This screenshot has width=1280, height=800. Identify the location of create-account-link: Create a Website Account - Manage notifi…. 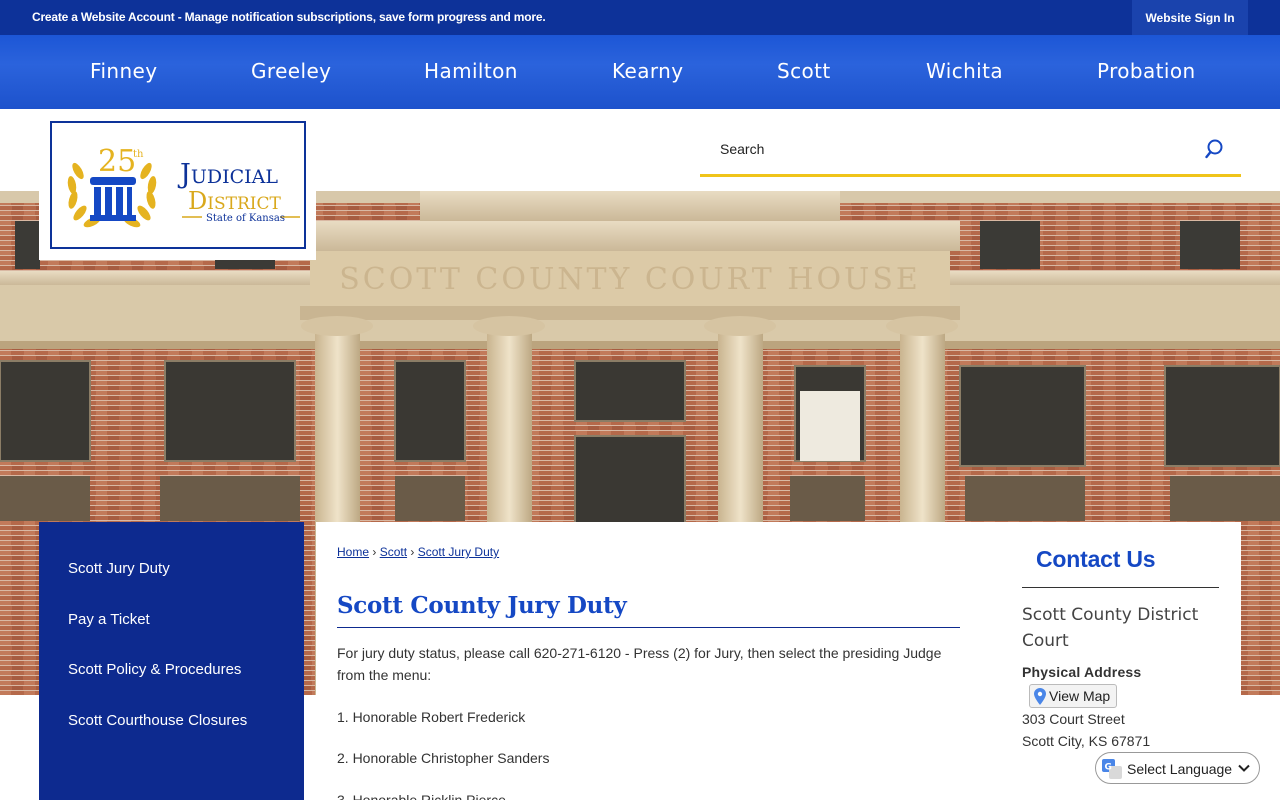
(289, 17).